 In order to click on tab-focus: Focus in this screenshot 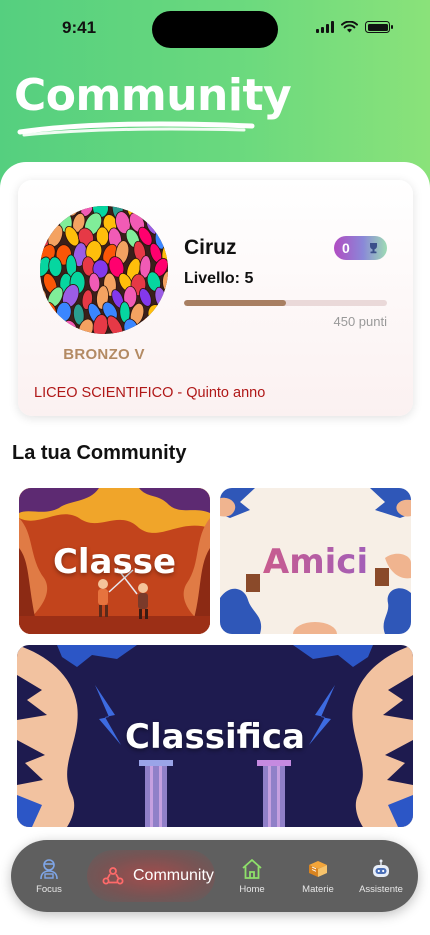, I will do `click(49, 876)`.